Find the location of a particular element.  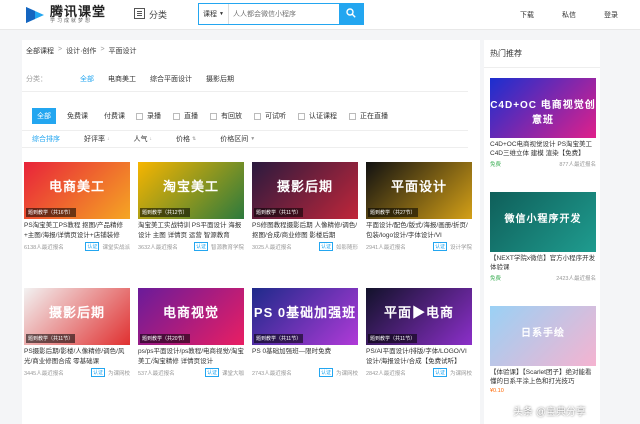

course-thumbnail: 电商美工 题到教学（共16节） is located at coordinates (77, 190).